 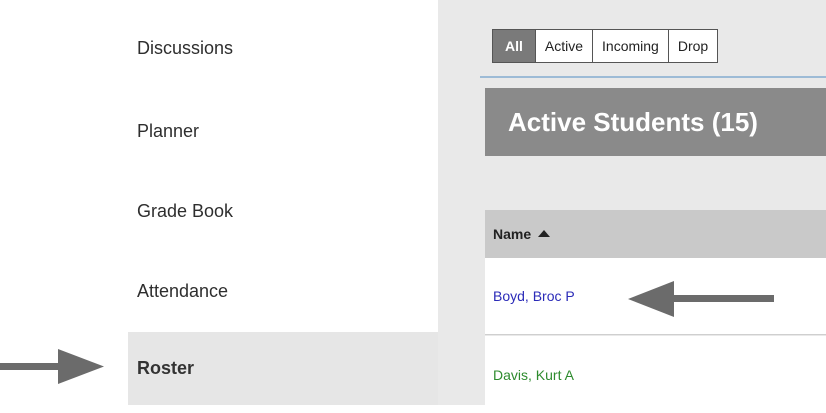 I want to click on sidebar-item-planner: Planner, so click(x=283, y=131).